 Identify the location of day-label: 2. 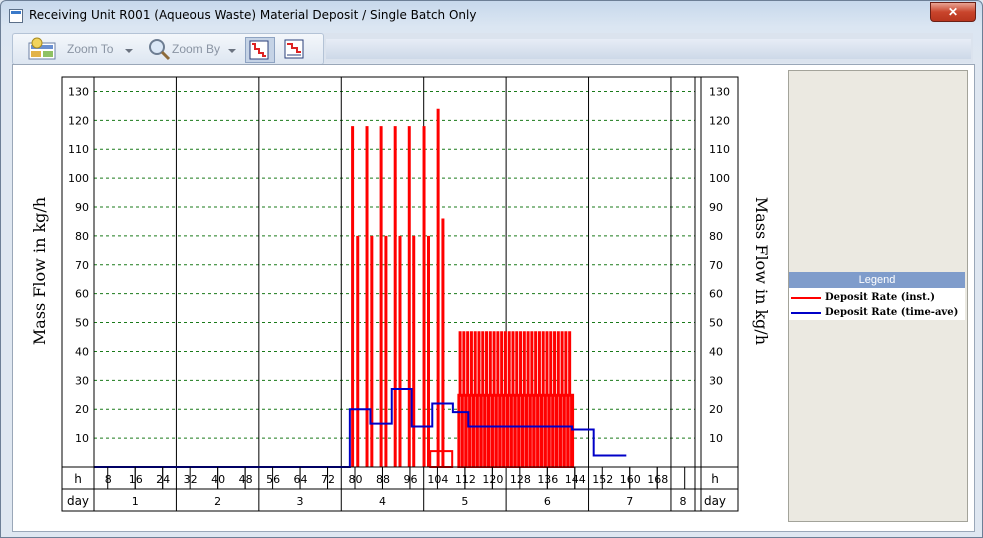
(217, 501).